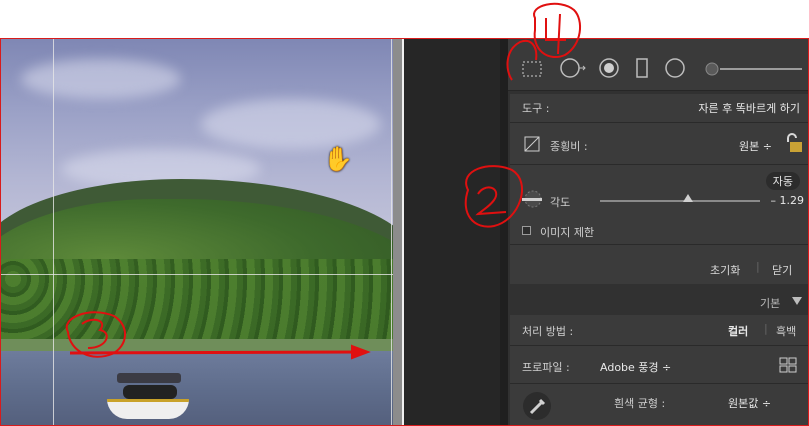 This screenshot has width=809, height=426. Describe the element at coordinates (770, 303) in the screenshot. I see `basic-panel-title: 기본` at that location.